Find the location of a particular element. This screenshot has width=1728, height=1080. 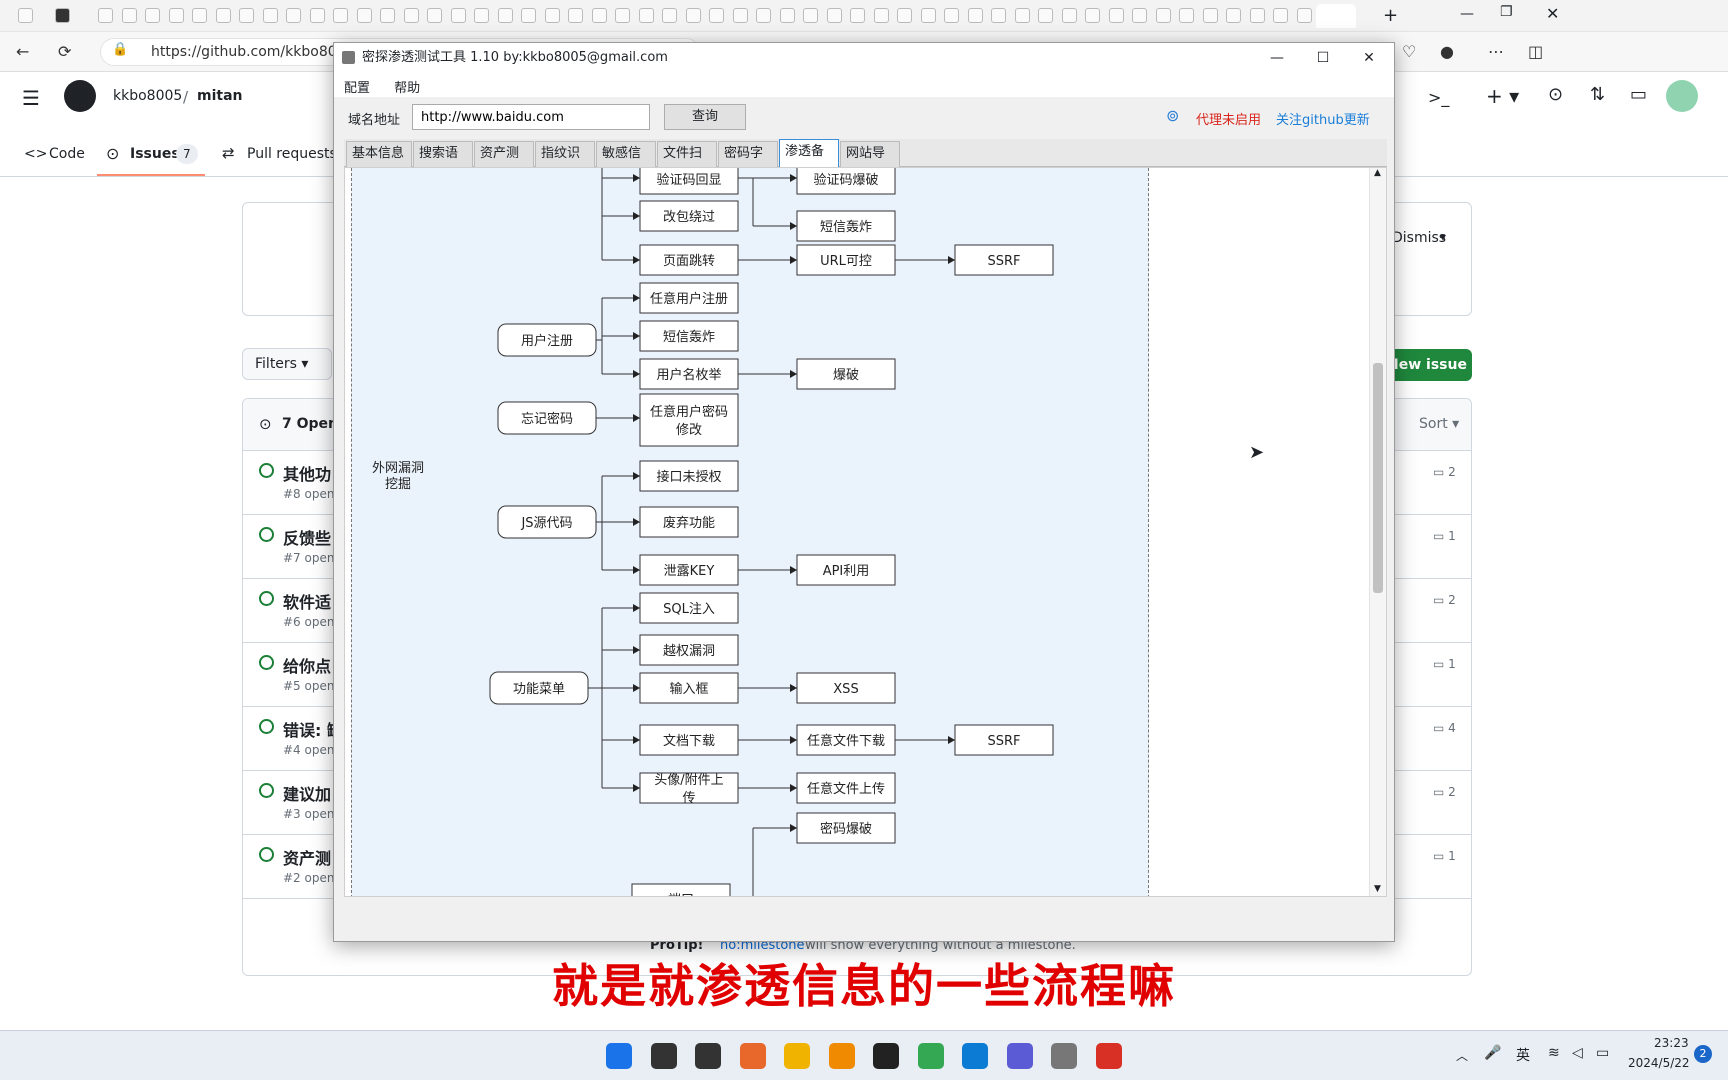

github-logo-icon is located at coordinates (80, 96).